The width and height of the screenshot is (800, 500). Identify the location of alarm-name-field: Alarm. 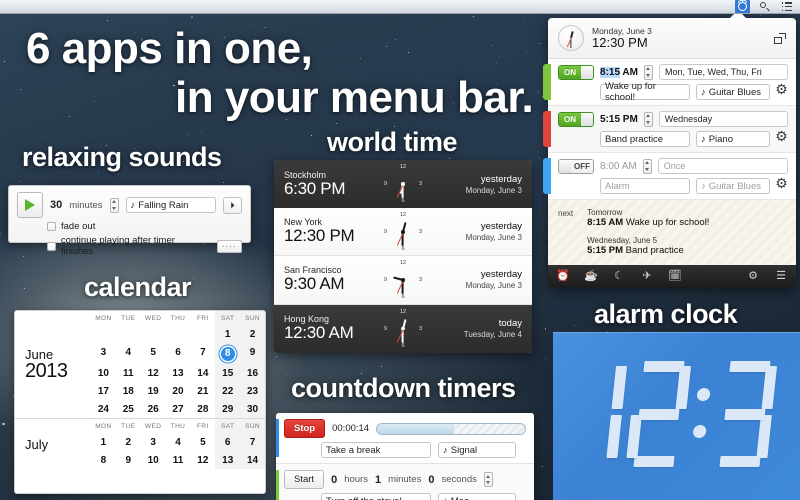
(645, 186).